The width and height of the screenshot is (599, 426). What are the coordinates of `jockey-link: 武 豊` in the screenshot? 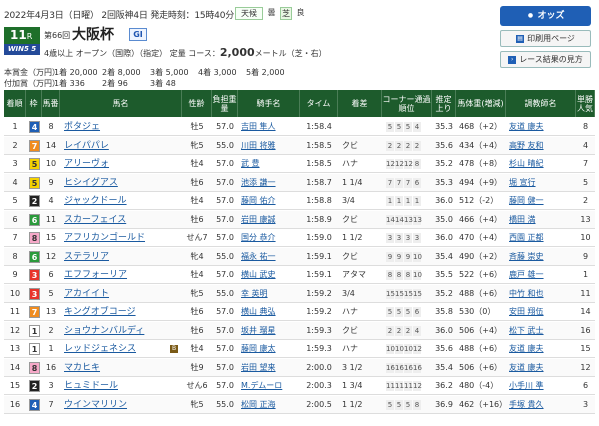 It's located at (270, 164).